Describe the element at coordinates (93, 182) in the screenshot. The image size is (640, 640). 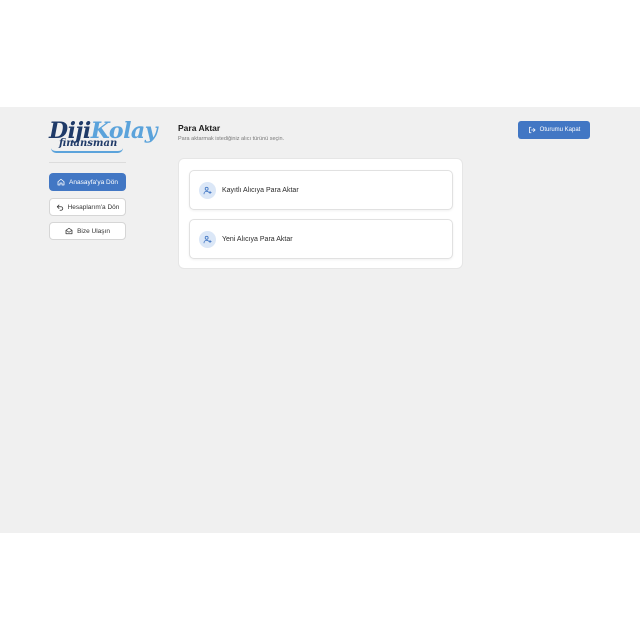
I see `sidebar-item-label: Anasayfa'ya Dön` at that location.